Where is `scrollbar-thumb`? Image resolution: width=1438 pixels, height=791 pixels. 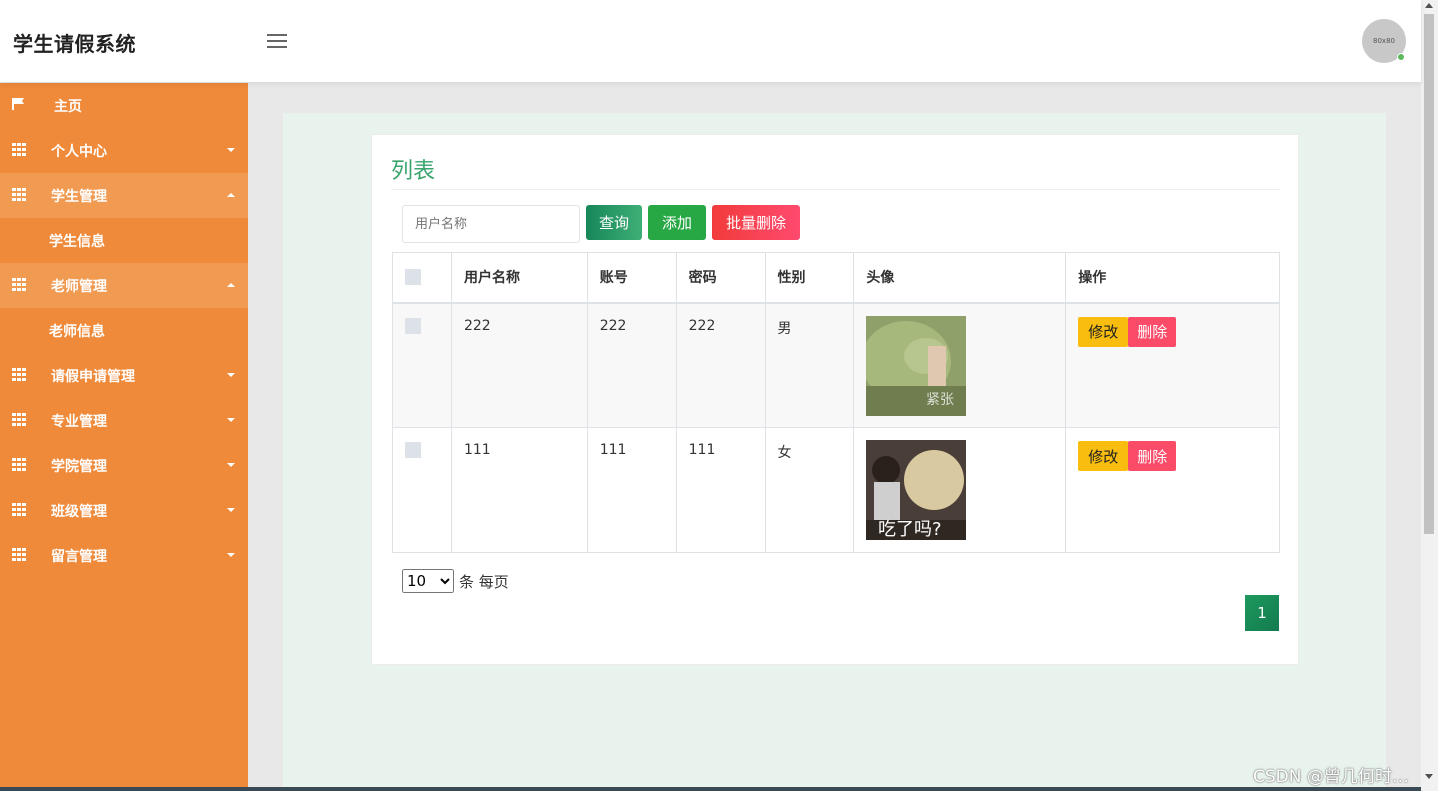
scrollbar-thumb is located at coordinates (1429, 274).